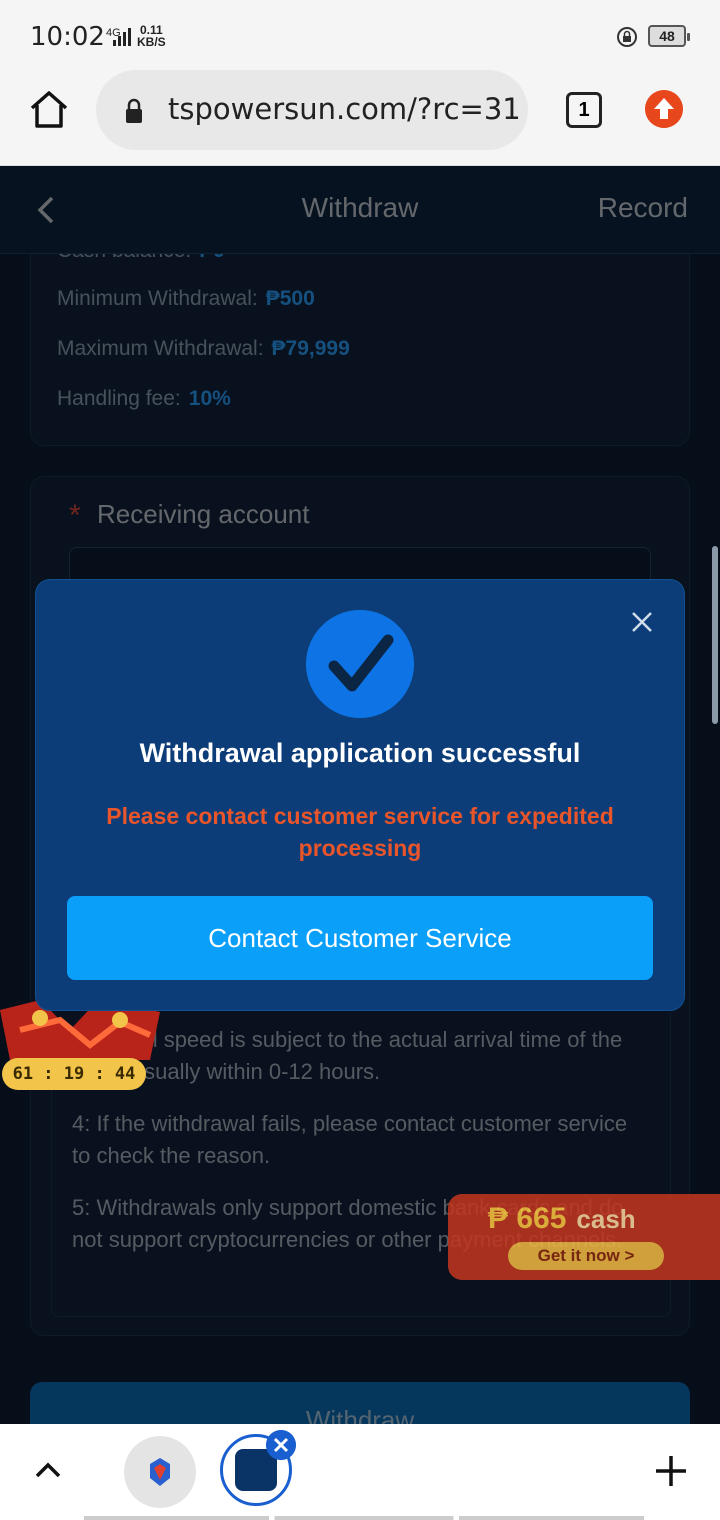 The height and width of the screenshot is (1520, 720). I want to click on tabs-button: 1, so click(584, 110).